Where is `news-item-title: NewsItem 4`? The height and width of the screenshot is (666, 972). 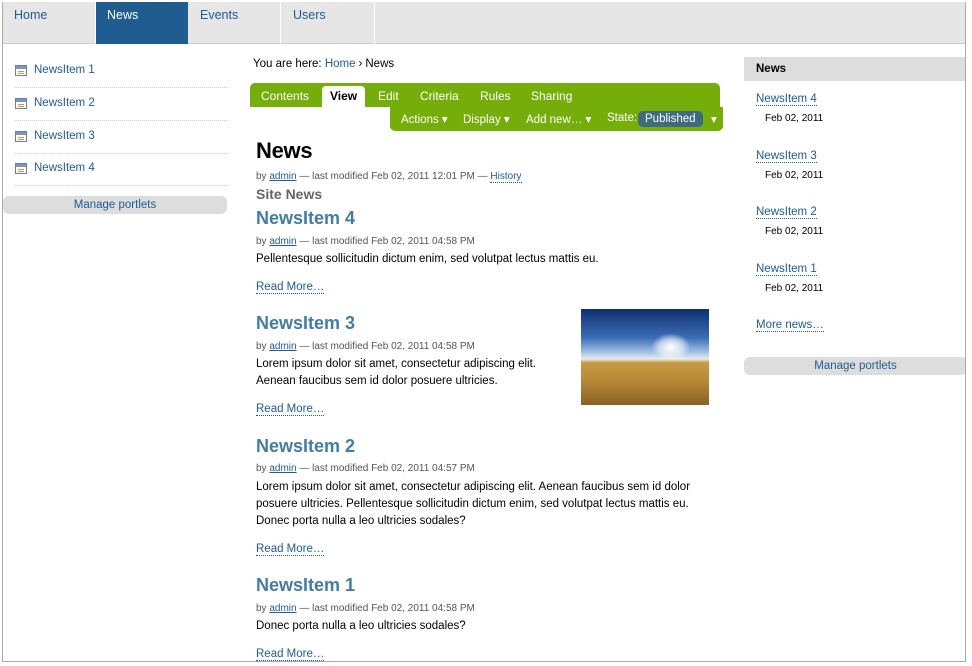 news-item-title: NewsItem 4 is located at coordinates (305, 218).